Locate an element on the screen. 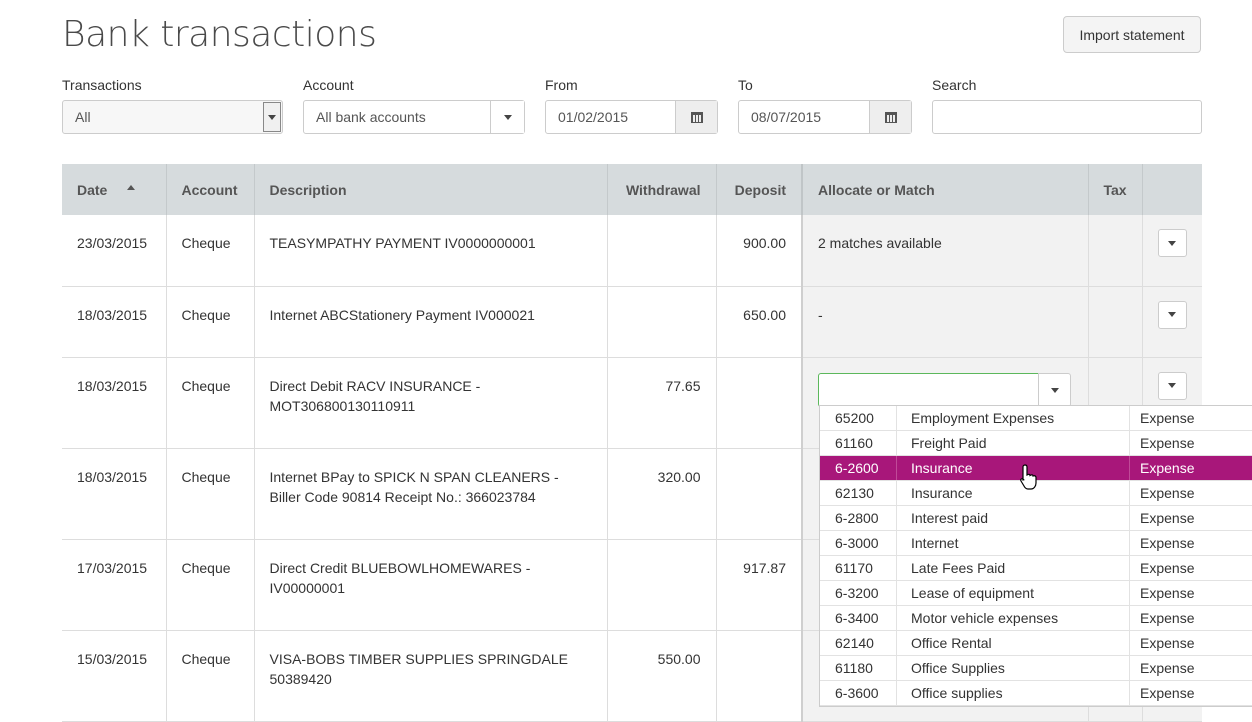 The image size is (1252, 722). option-code: 6-3200 is located at coordinates (857, 593).